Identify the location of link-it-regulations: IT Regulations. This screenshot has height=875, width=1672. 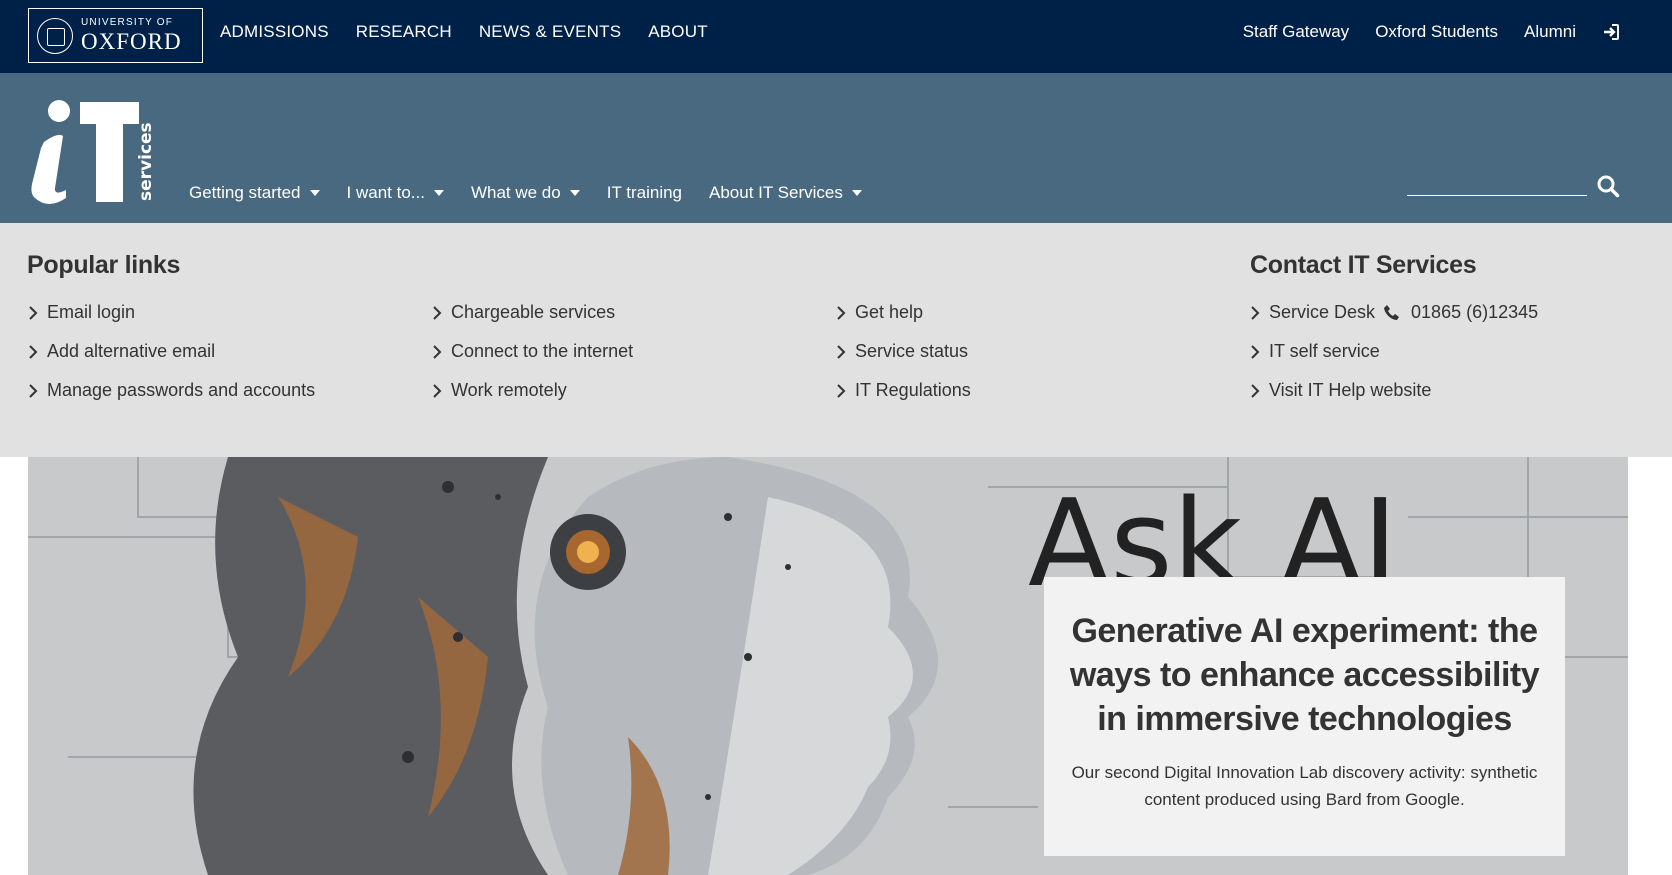
(903, 390).